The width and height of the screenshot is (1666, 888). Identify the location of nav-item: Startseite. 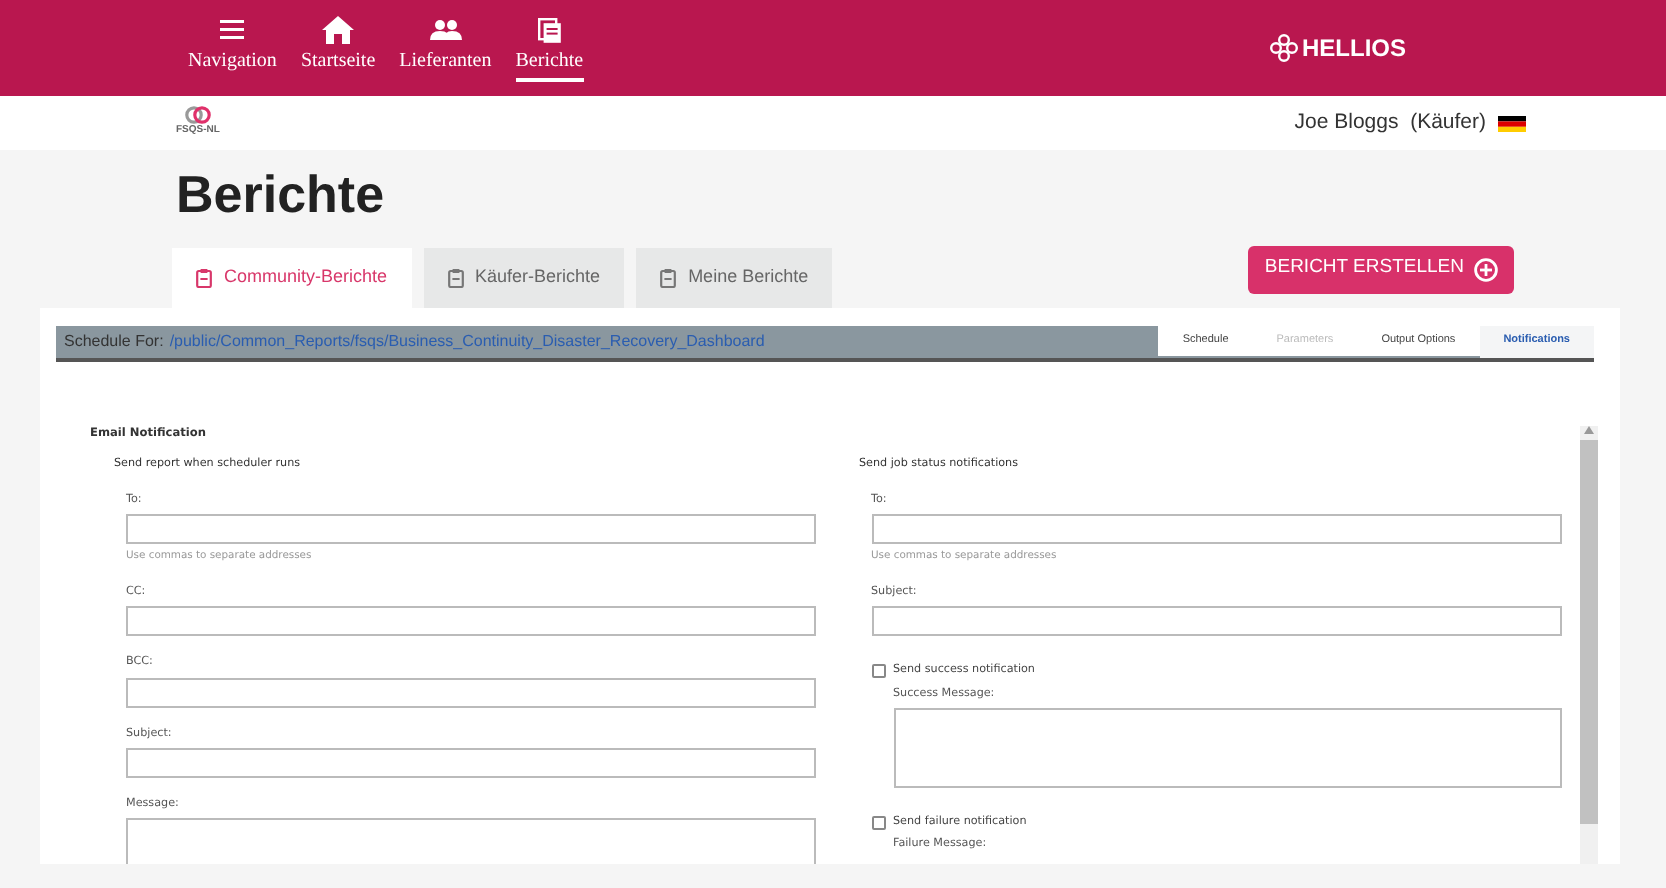
(338, 48).